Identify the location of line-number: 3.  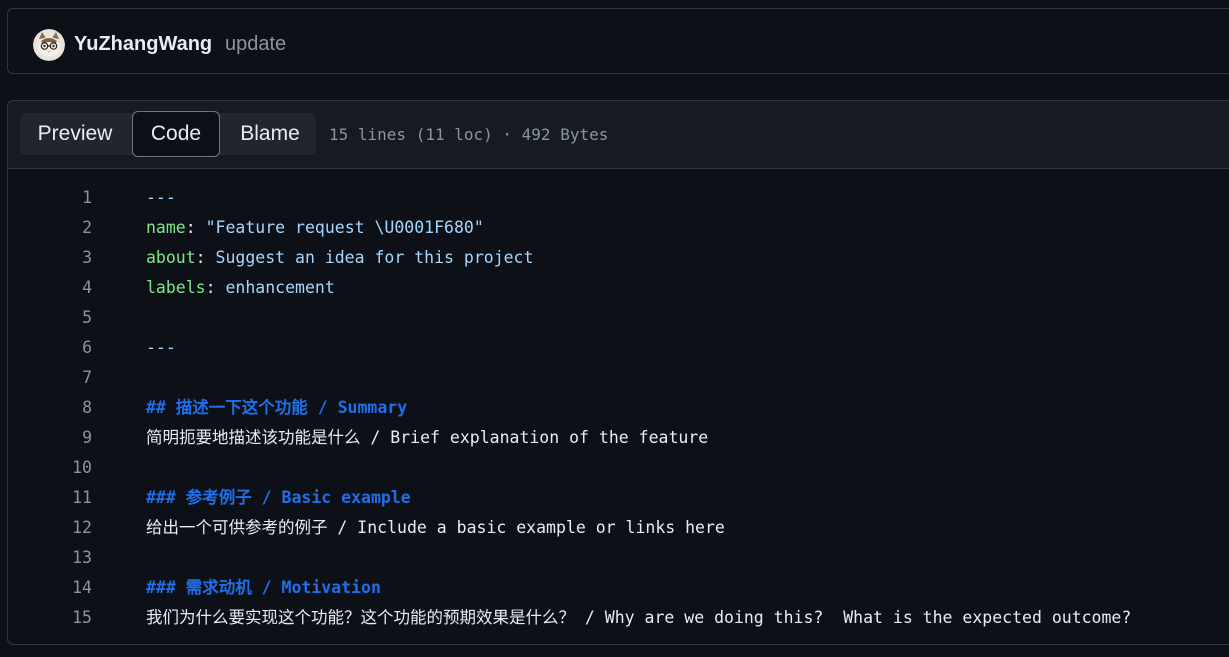
(50, 258).